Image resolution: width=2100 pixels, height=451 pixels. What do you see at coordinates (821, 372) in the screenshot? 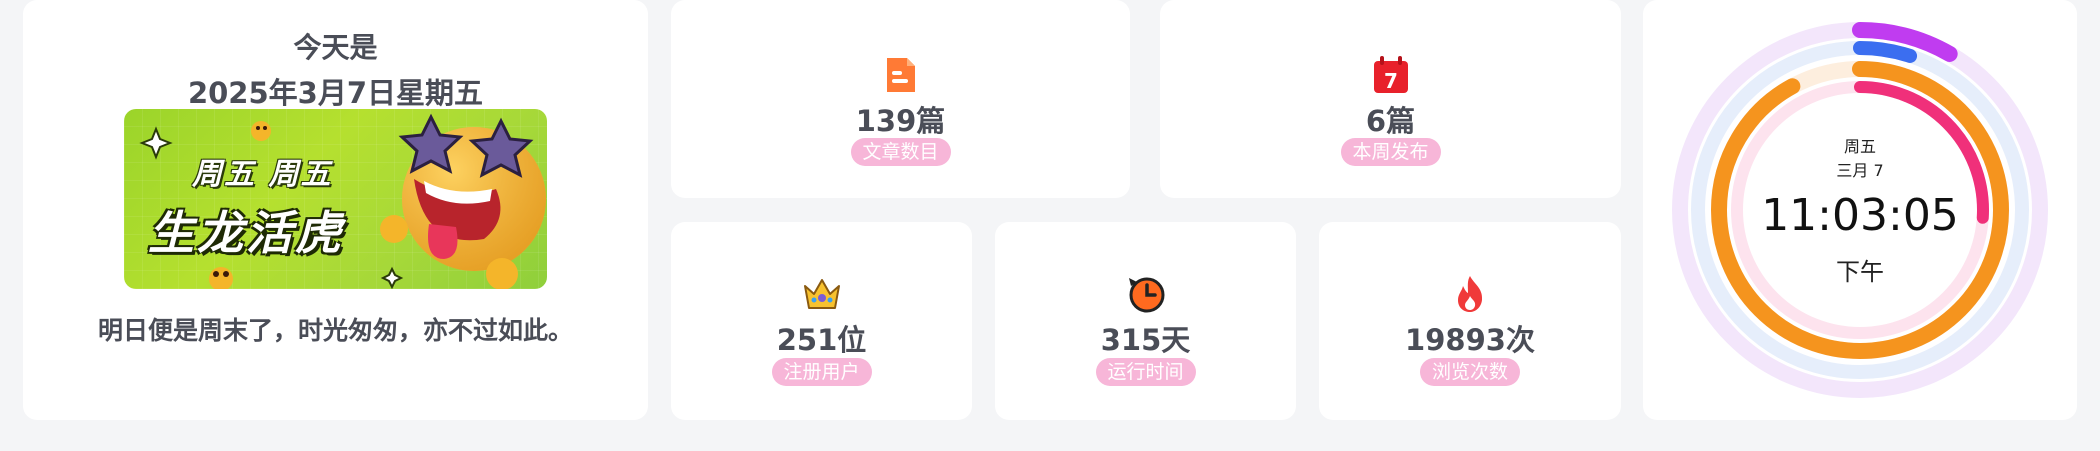
I see `stat-label-users: 注册用户` at bounding box center [821, 372].